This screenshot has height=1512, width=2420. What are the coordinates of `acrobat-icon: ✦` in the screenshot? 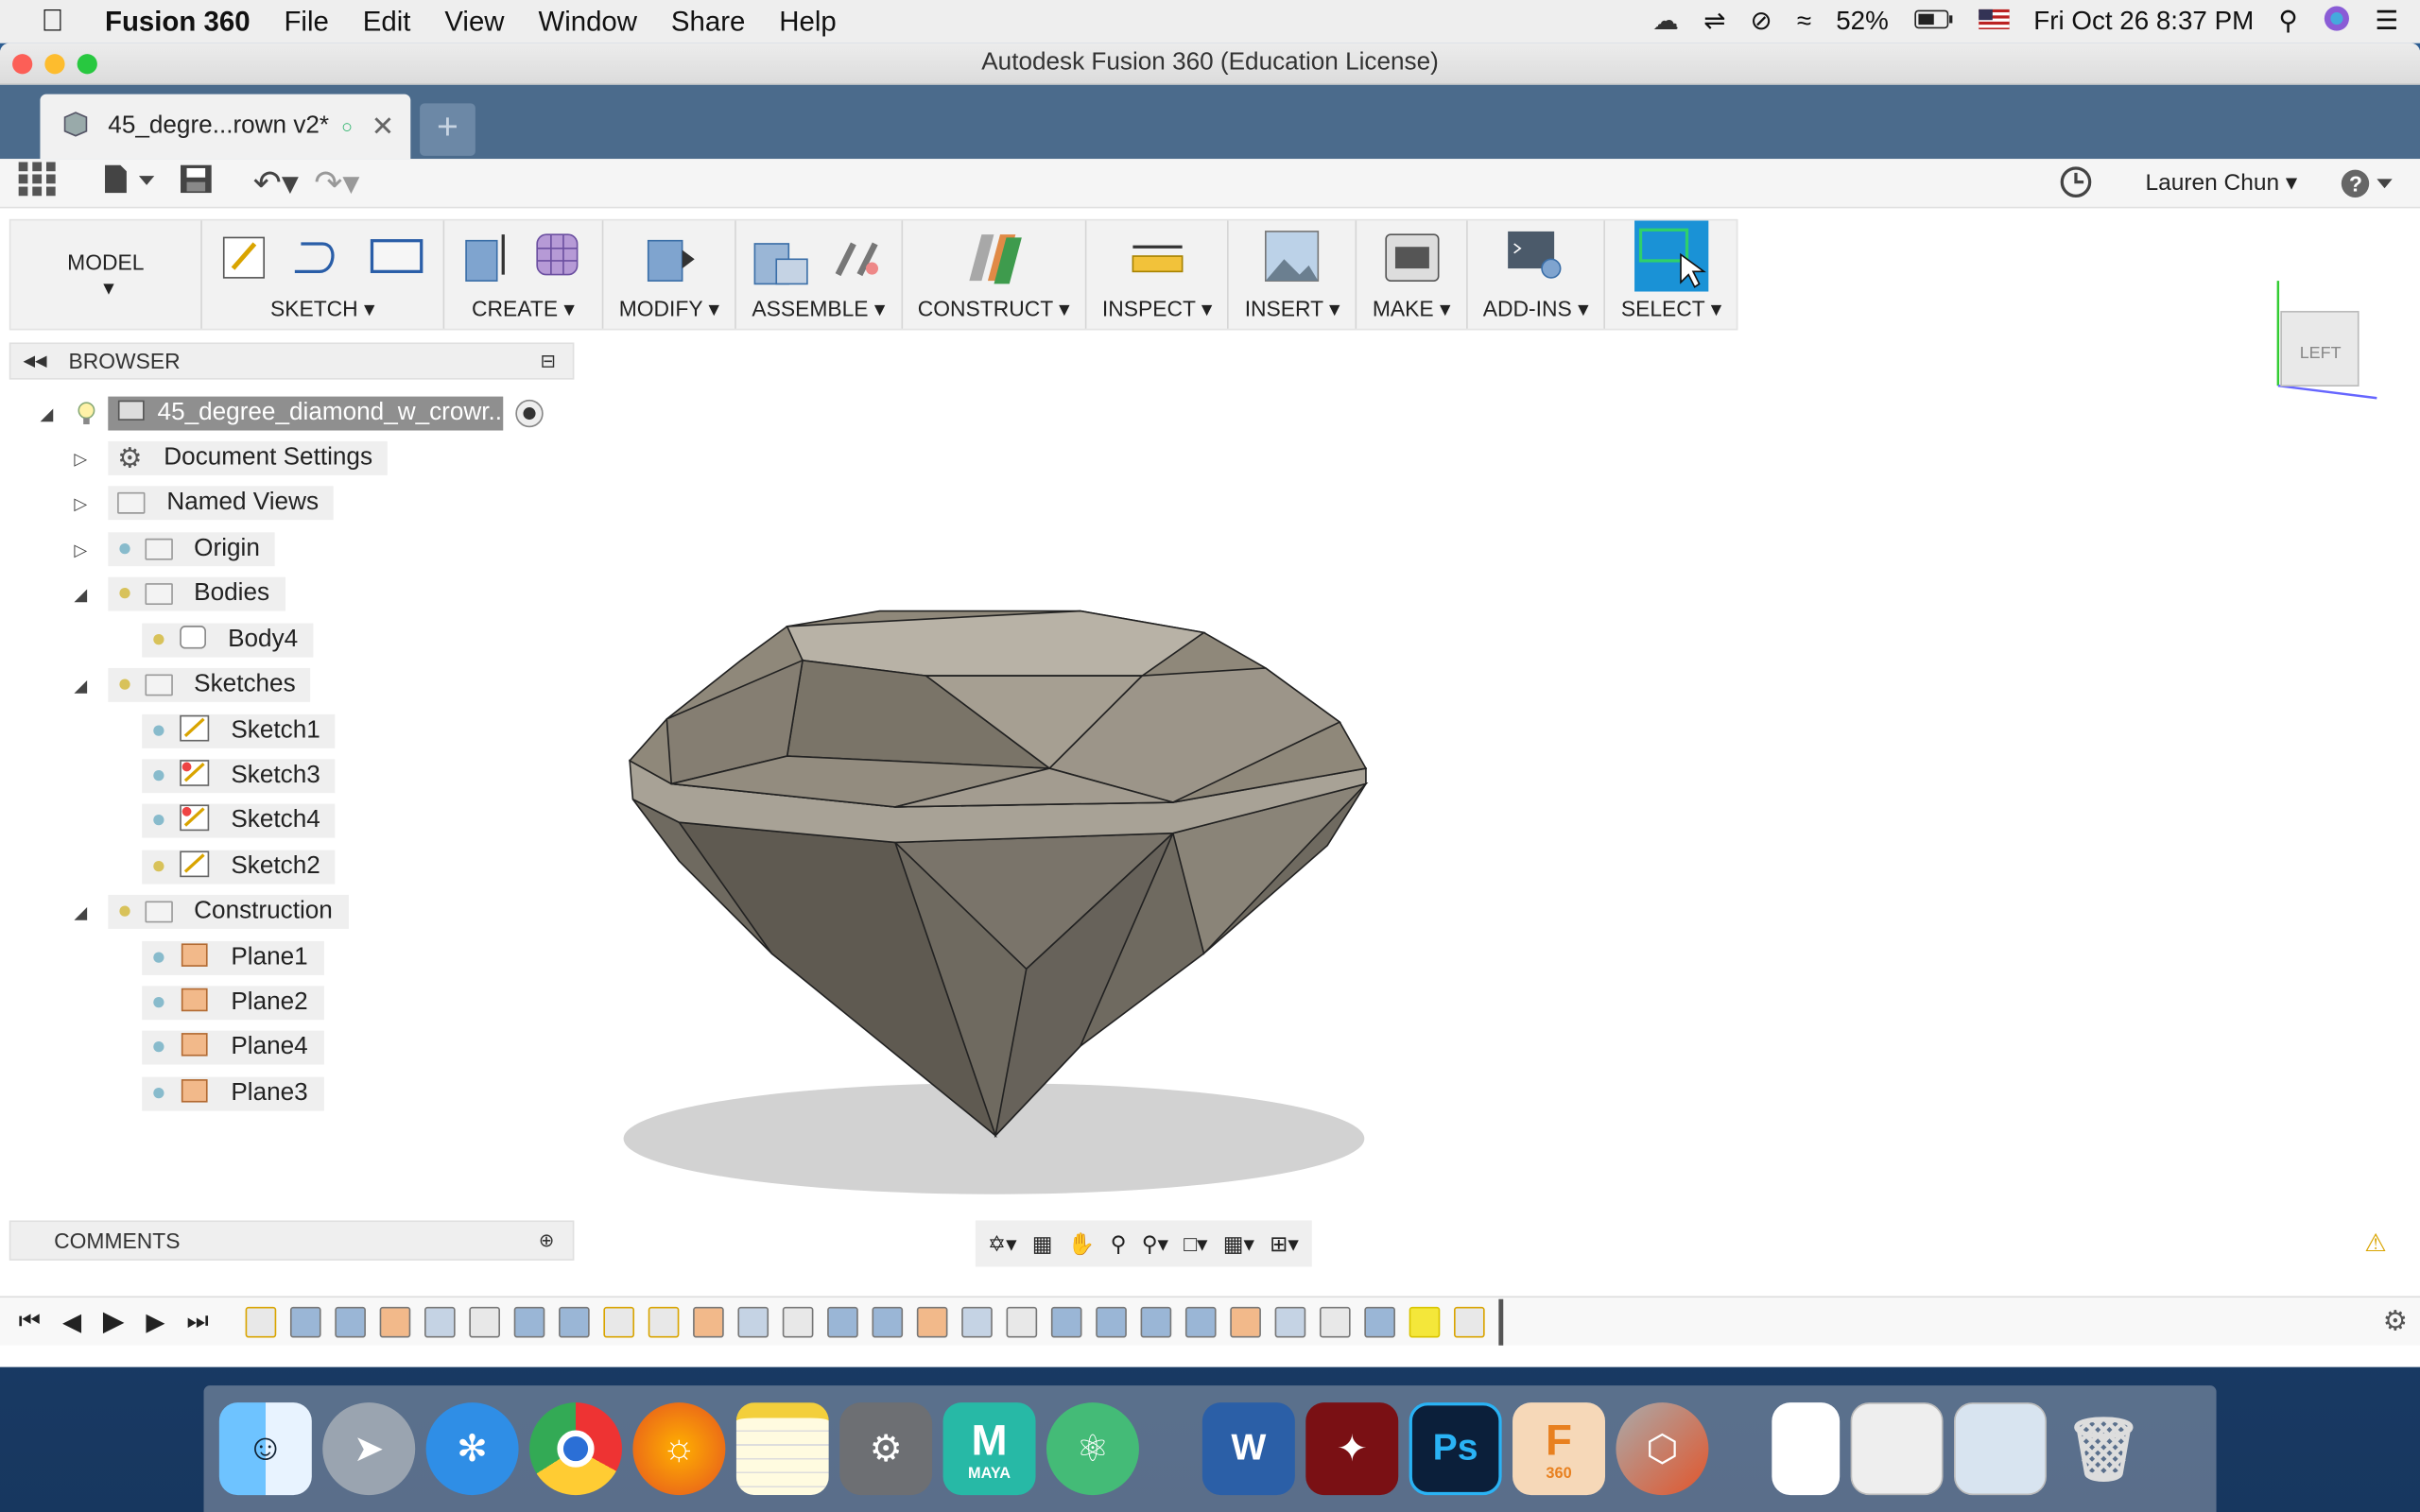 It's located at (1352, 1449).